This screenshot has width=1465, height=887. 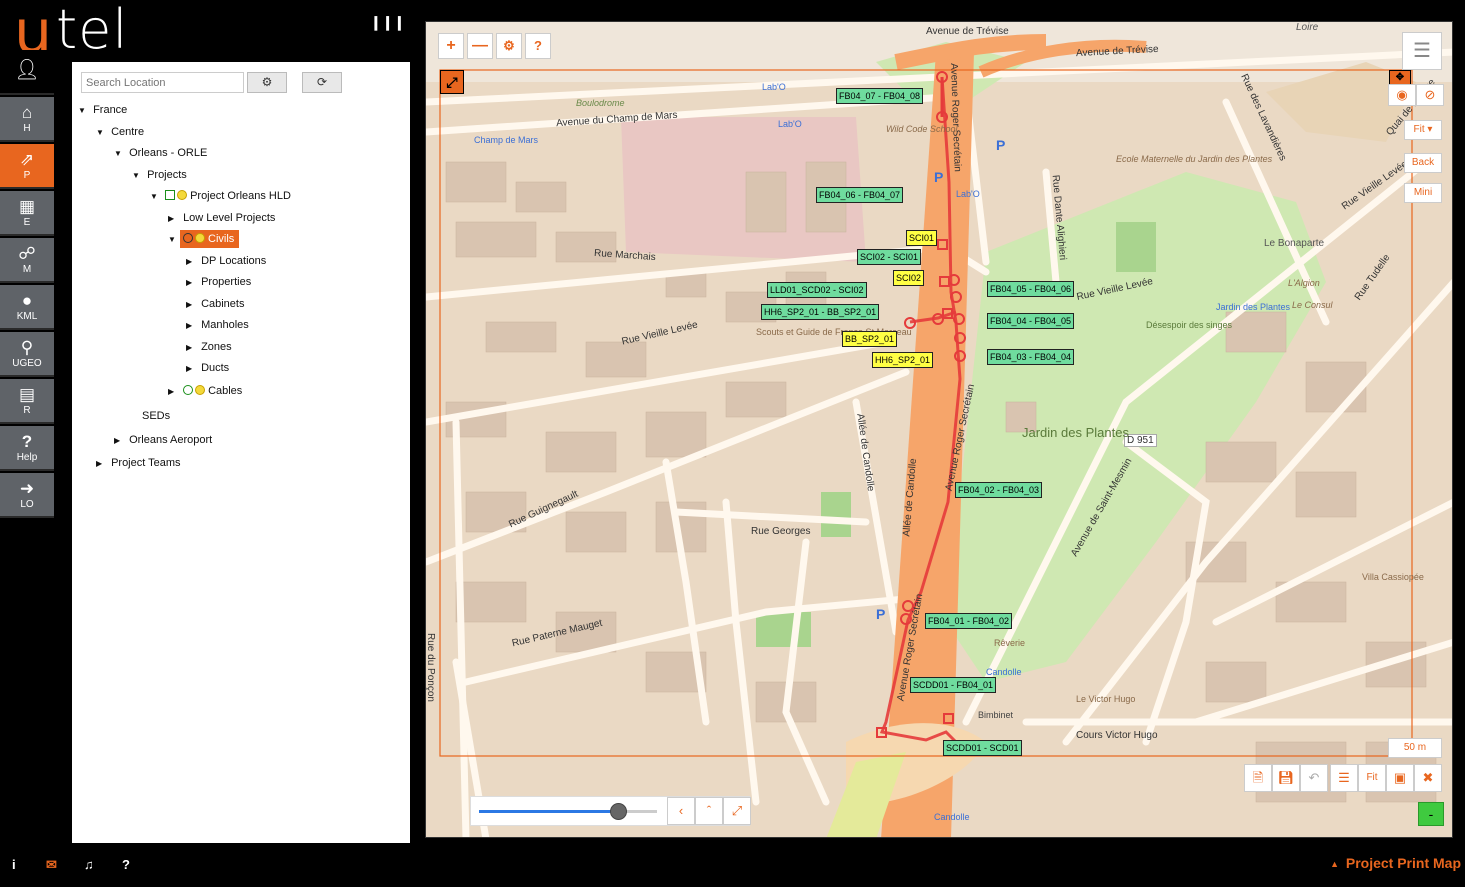 I want to click on search-location-input, so click(x=162, y=82).